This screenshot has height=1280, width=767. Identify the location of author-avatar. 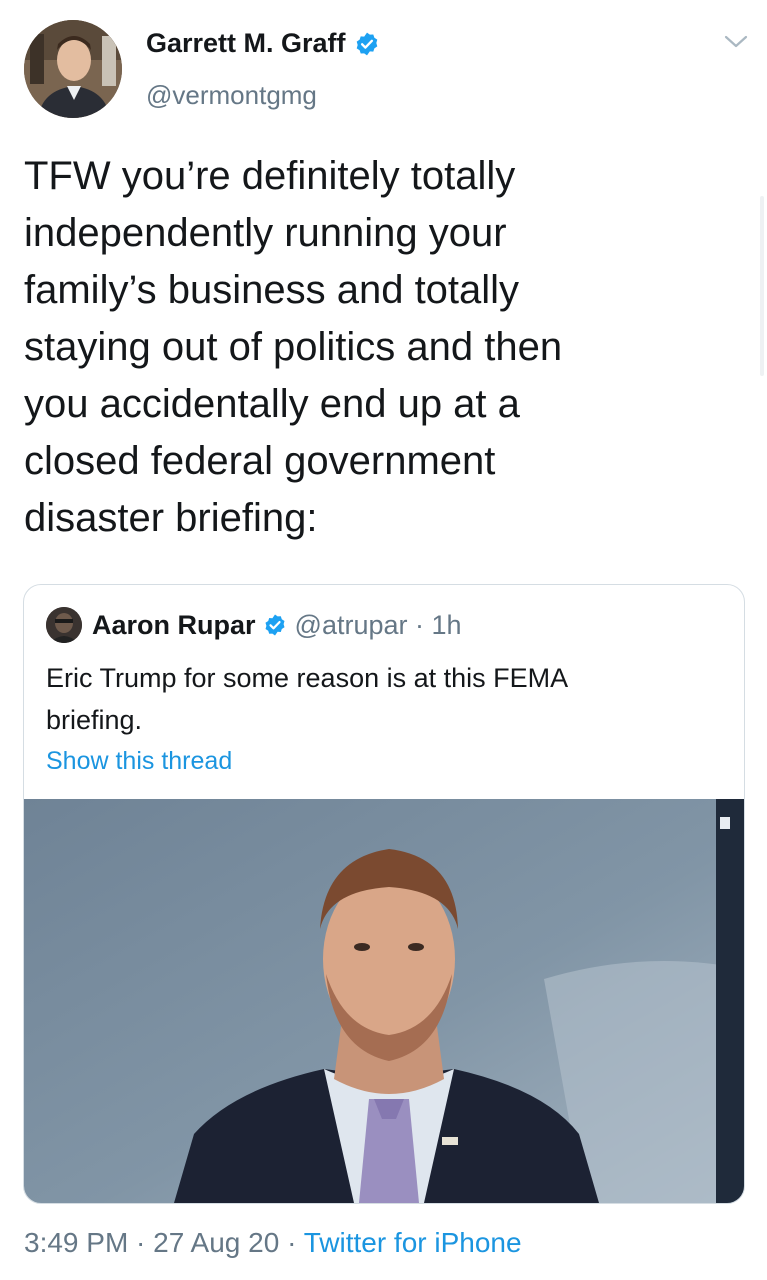
(73, 69).